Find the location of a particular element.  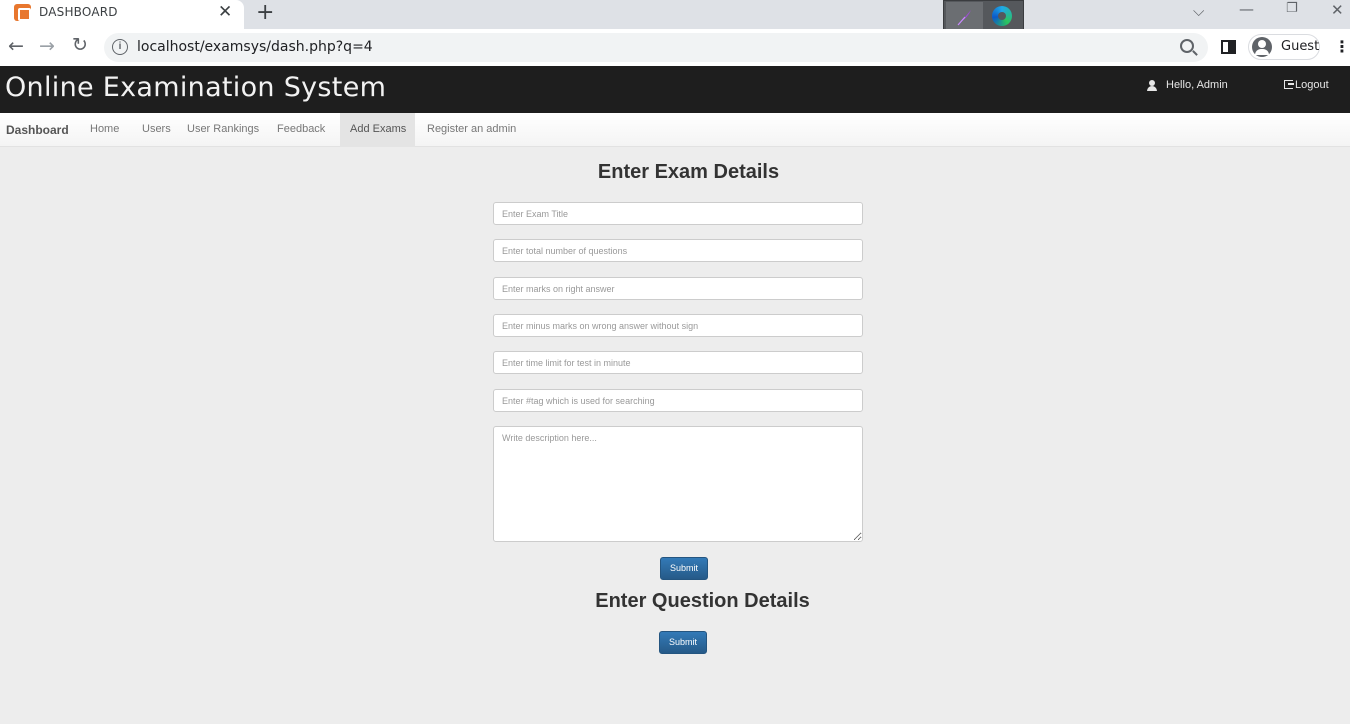

side-panel-icon is located at coordinates (1228, 47).